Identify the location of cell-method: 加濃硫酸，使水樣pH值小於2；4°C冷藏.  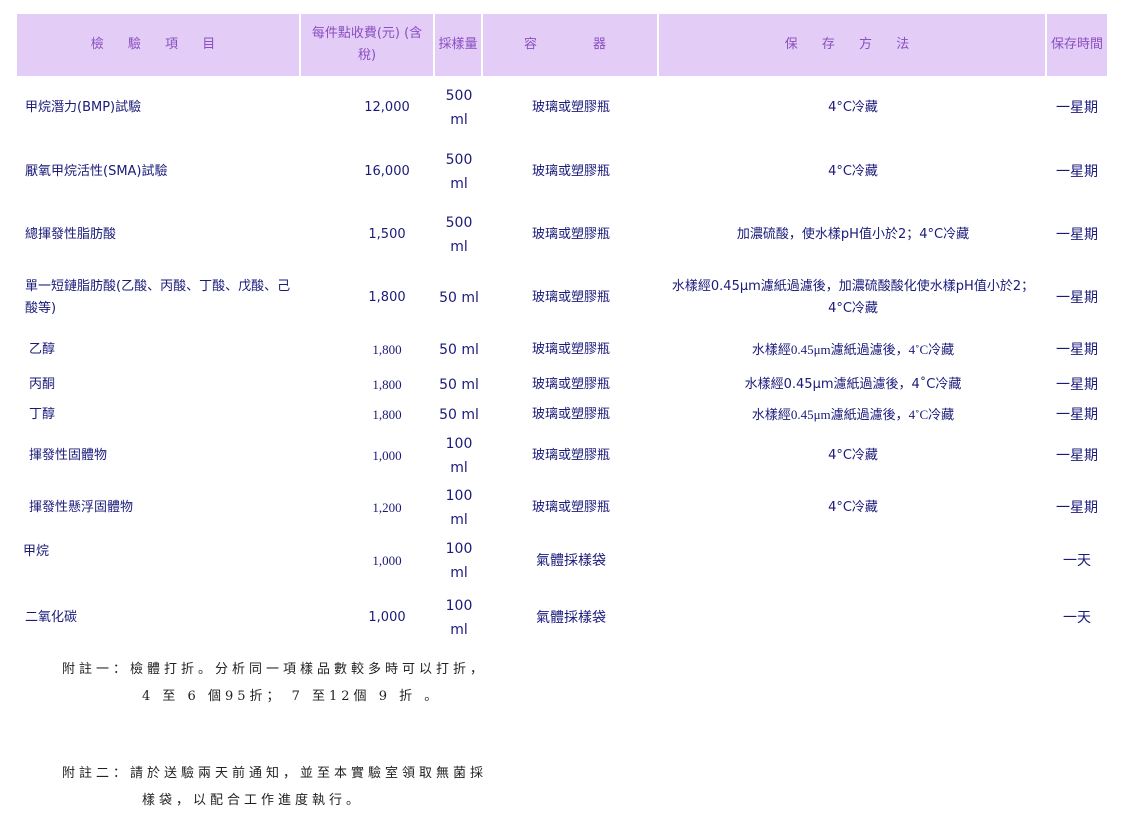
(853, 234).